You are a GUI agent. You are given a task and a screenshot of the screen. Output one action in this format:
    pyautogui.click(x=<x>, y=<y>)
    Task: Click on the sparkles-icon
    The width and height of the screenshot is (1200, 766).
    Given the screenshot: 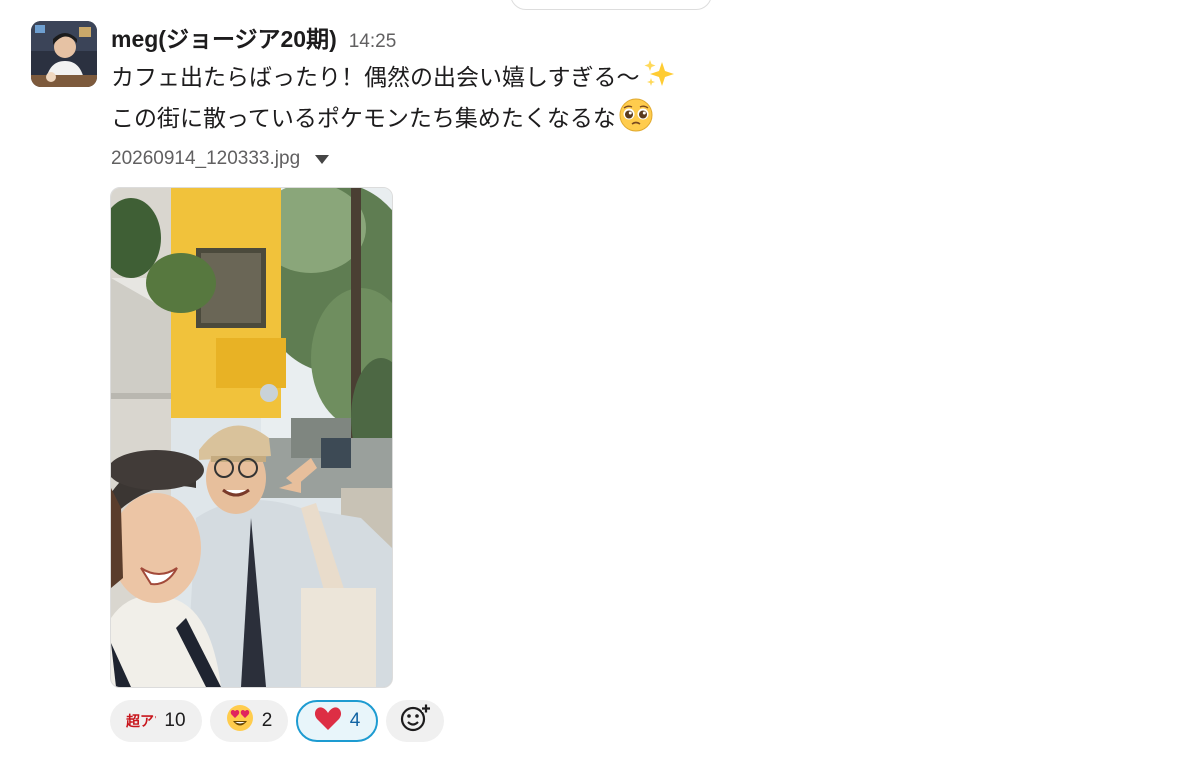 What is the action you would take?
    pyautogui.click(x=660, y=78)
    